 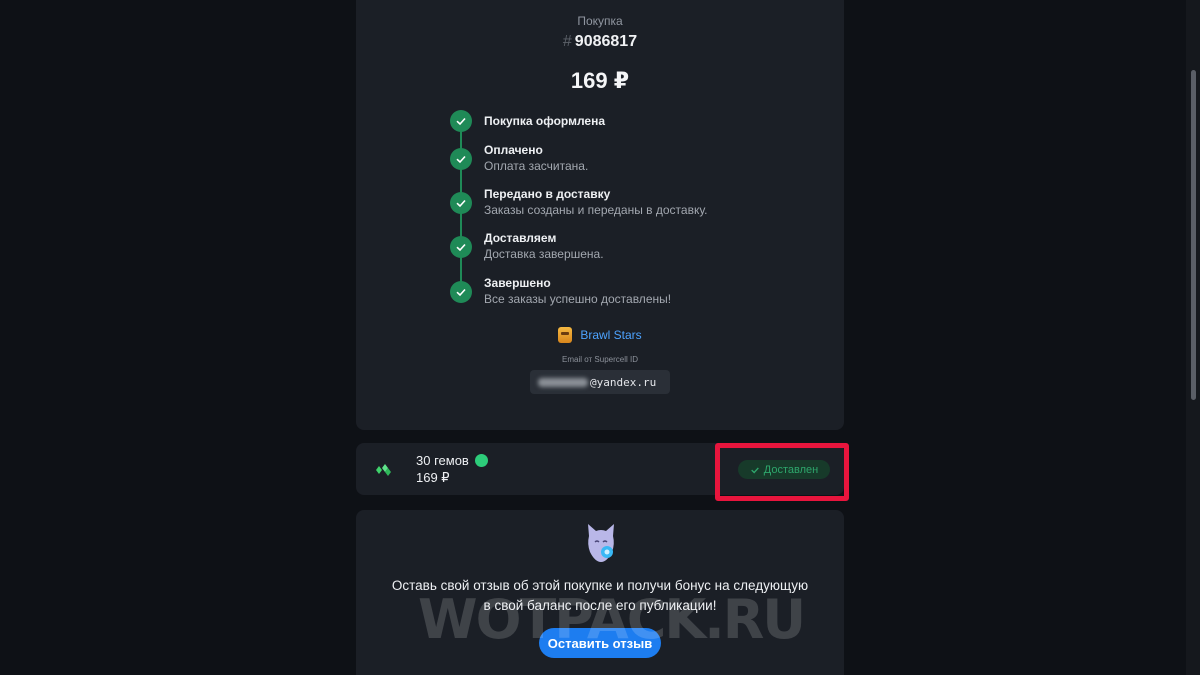 I want to click on scrollbar, so click(x=1193, y=337).